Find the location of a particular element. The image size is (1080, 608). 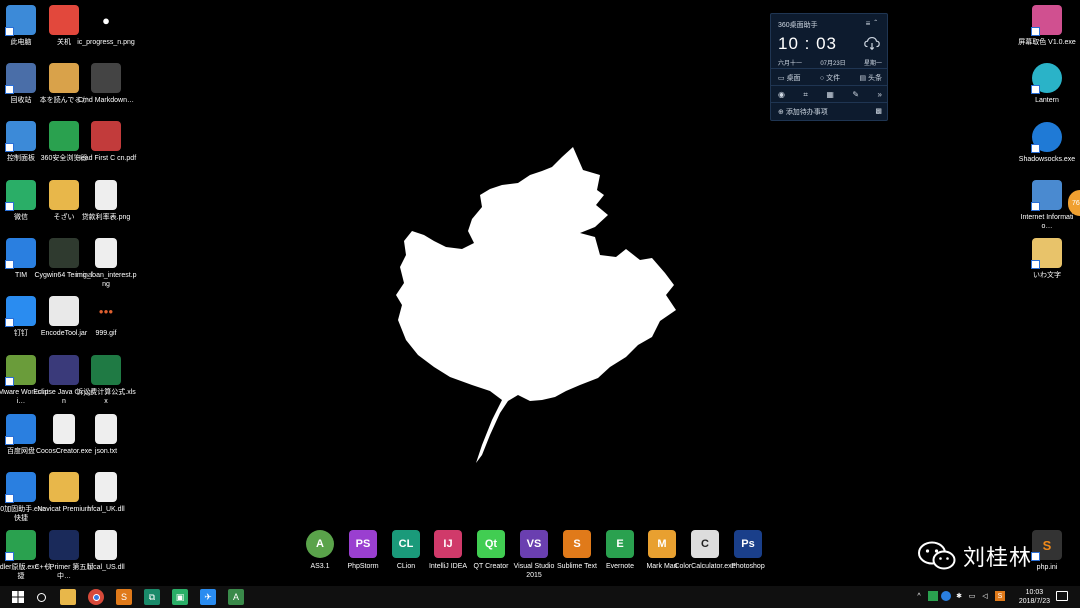

dll-file-icon is located at coordinates (106, 487).